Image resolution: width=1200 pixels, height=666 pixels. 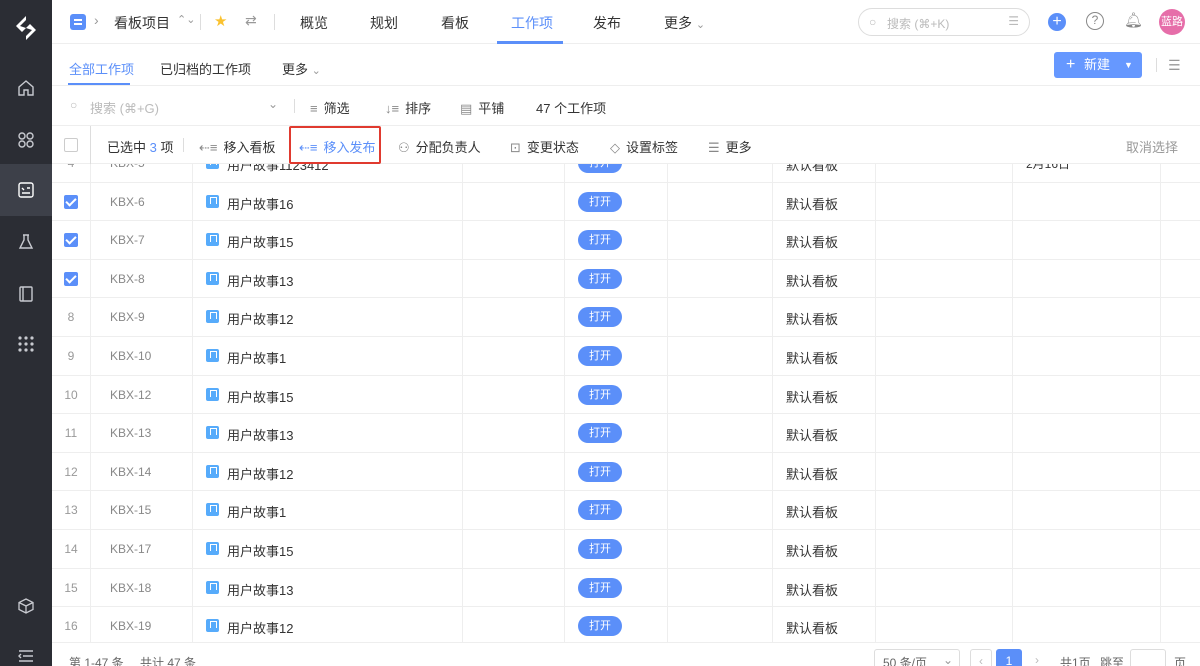 What do you see at coordinates (544, 146) in the screenshot?
I see `change-status-button: ⊡ 变更状态` at bounding box center [544, 146].